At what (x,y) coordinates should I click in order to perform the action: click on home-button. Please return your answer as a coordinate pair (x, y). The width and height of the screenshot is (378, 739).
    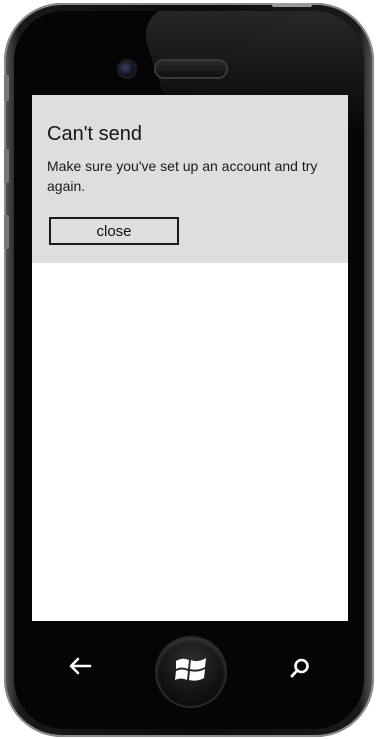
    Looking at the image, I should click on (191, 672).